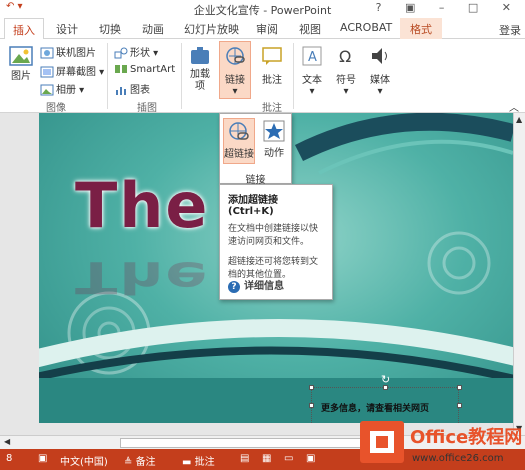 This screenshot has height=470, width=525. Describe the element at coordinates (274, 153) in the screenshot. I see `action-label: 动作` at that location.